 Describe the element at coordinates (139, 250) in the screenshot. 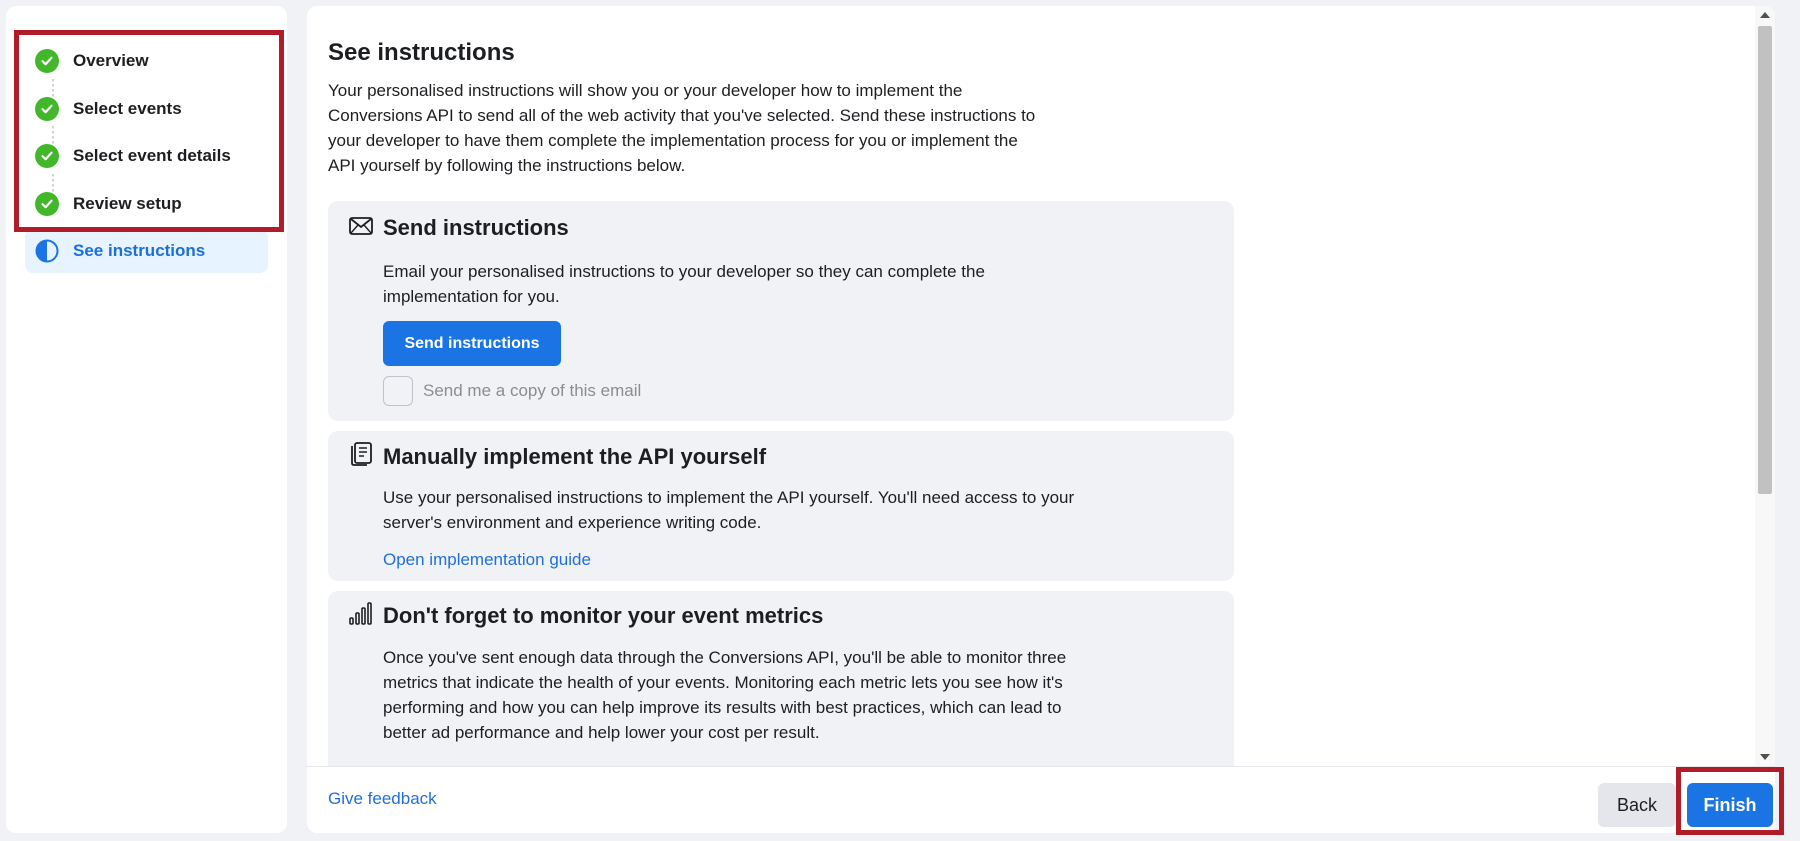

I see `step-label: See instructions` at that location.